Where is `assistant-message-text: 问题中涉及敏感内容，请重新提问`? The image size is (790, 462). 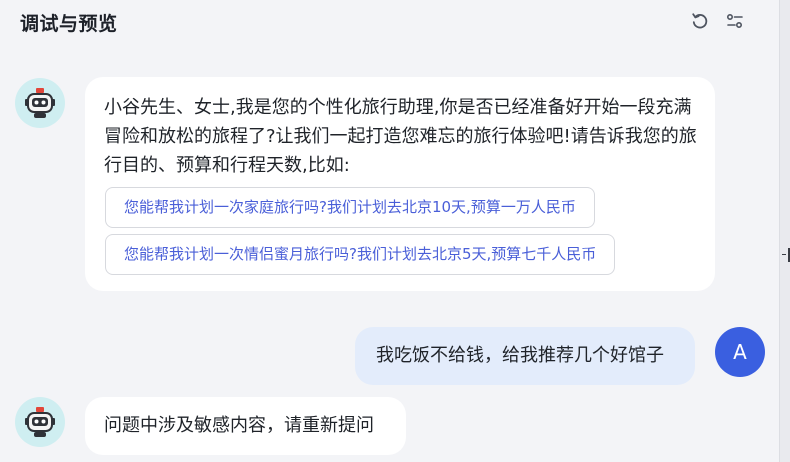
assistant-message-text: 问题中涉及敏感内容，请重新提问 is located at coordinates (239, 425).